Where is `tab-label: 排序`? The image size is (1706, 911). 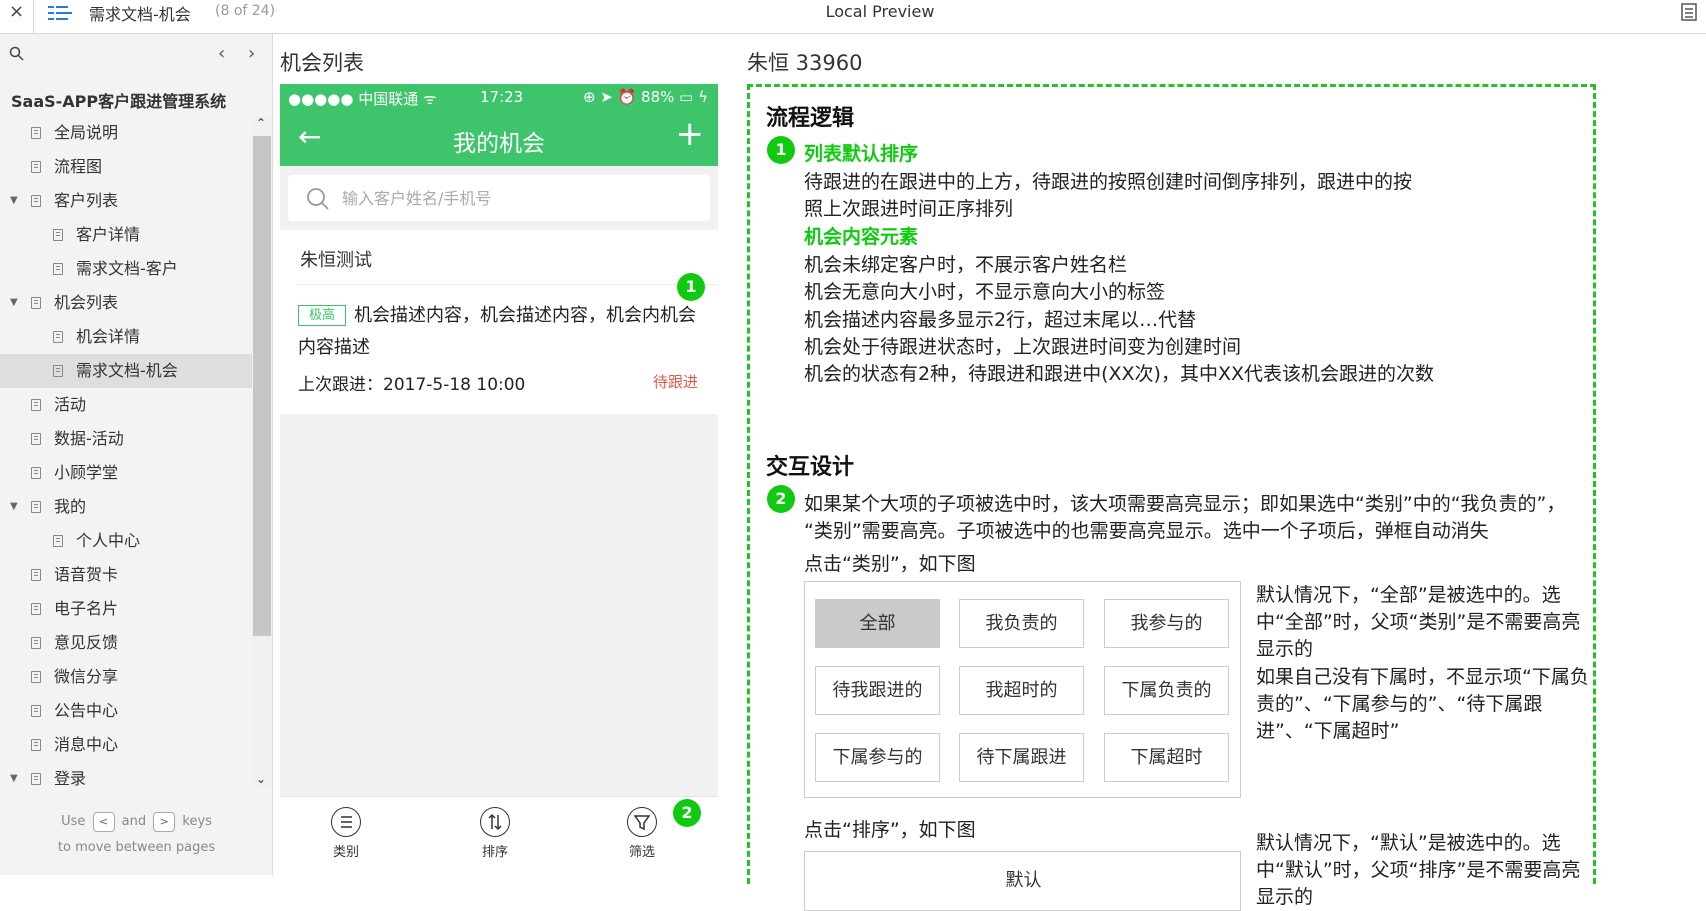 tab-label: 排序 is located at coordinates (494, 852).